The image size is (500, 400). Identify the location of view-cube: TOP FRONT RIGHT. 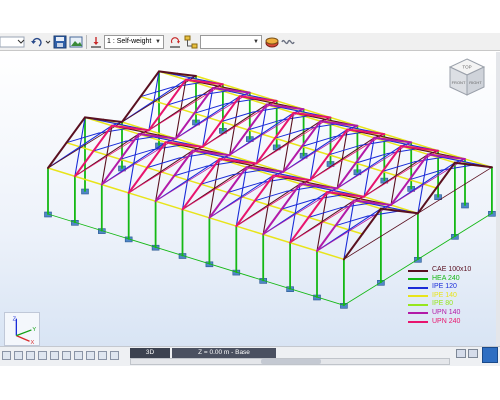
(467, 77).